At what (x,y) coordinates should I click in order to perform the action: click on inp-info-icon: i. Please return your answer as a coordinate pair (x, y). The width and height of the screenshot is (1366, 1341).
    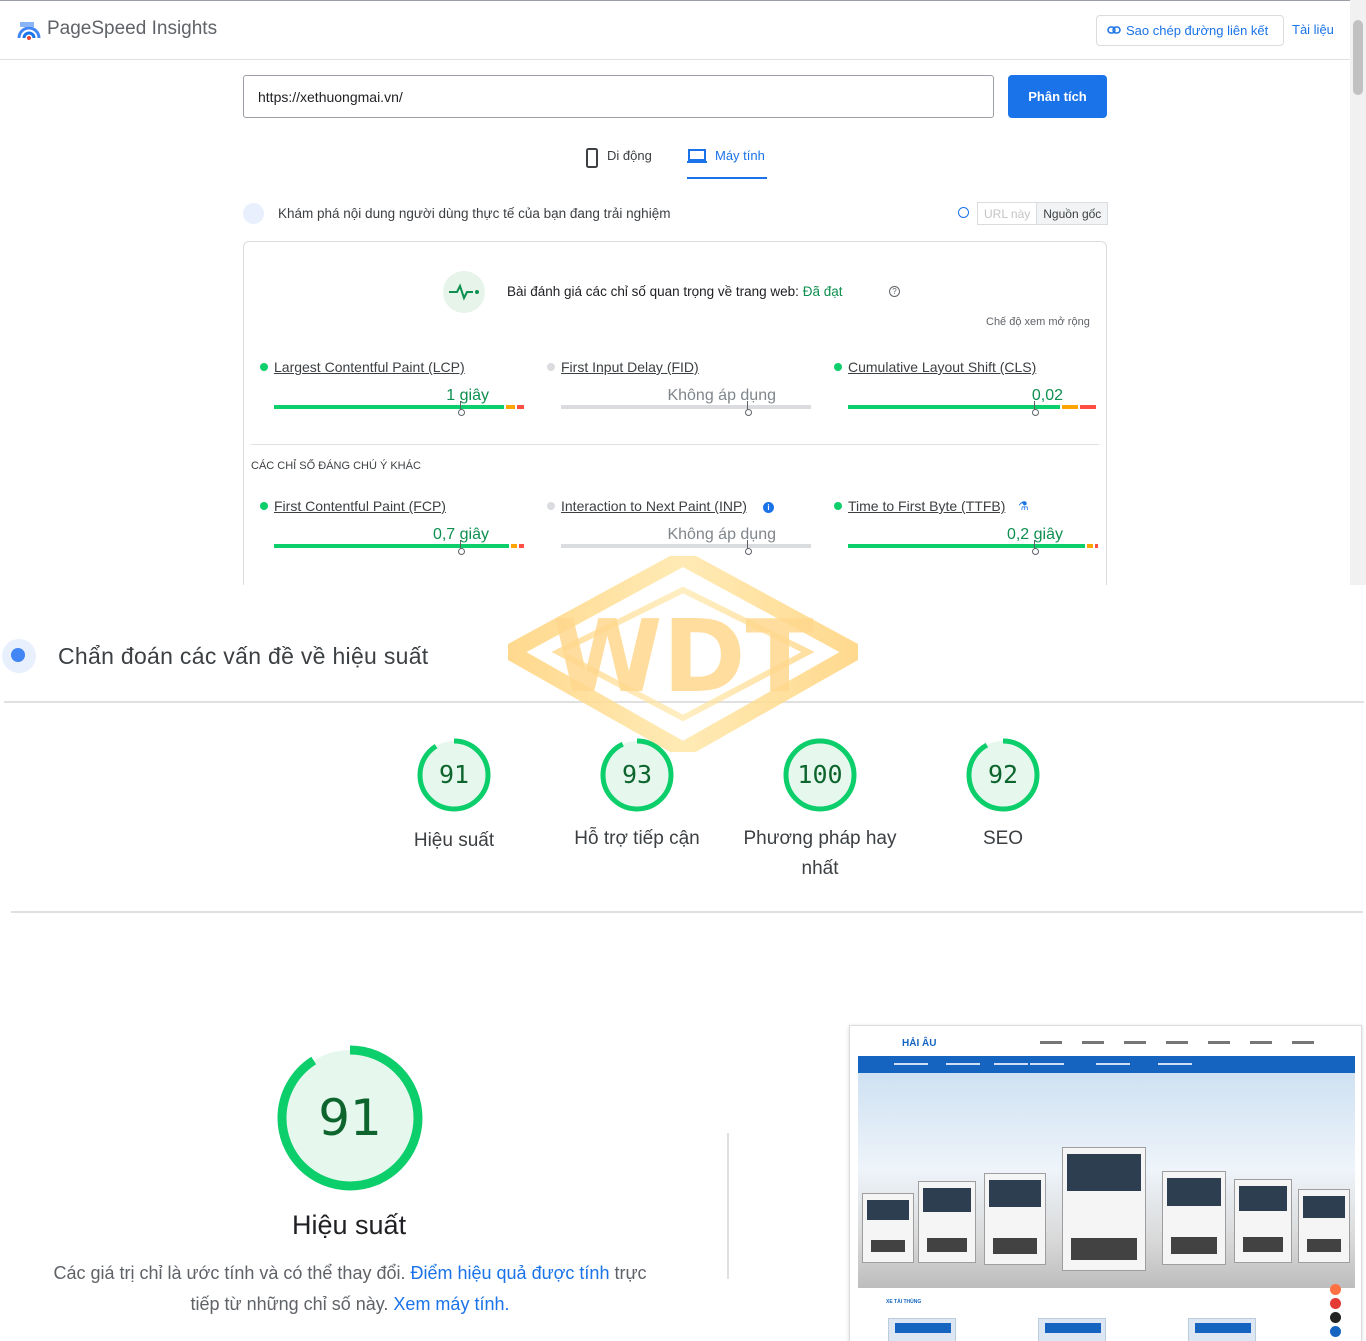
    Looking at the image, I should click on (768, 507).